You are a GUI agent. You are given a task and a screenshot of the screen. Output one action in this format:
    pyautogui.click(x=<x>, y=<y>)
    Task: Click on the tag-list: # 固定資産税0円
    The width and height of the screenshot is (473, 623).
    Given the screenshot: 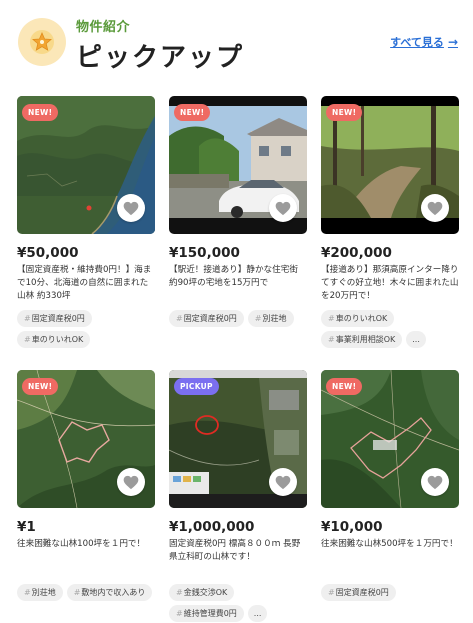 What is the action you would take?
    pyautogui.click(x=390, y=592)
    